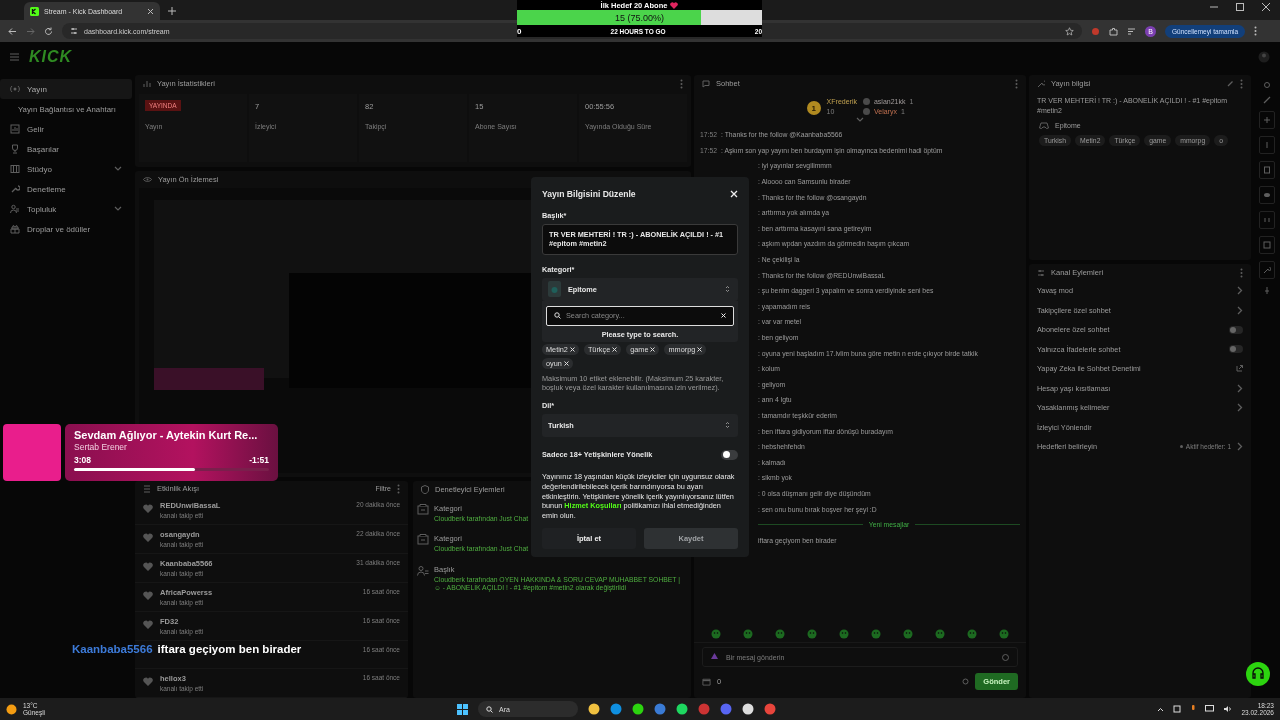 The image size is (1280, 720). What do you see at coordinates (706, 83) in the screenshot?
I see `chat-icon` at bounding box center [706, 83].